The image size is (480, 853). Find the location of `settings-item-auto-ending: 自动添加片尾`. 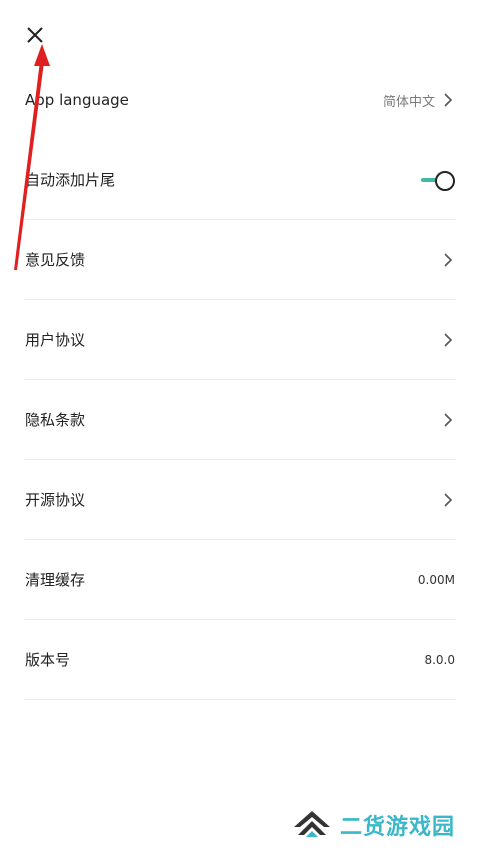

settings-item-auto-ending: 自动添加片尾 is located at coordinates (240, 180).